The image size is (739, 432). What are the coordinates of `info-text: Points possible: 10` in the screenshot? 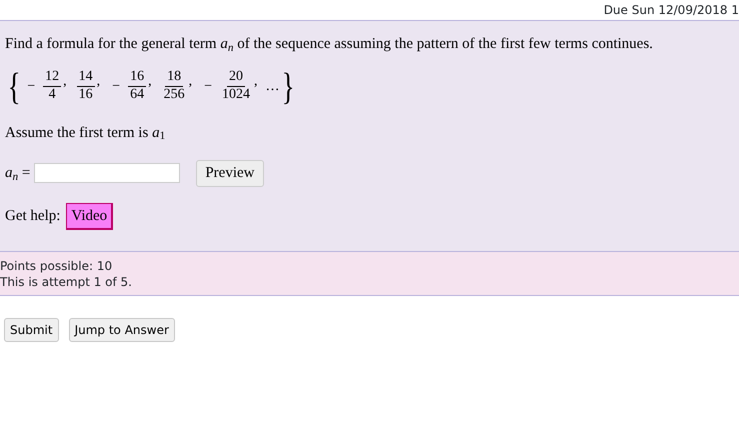 It's located at (57, 266).